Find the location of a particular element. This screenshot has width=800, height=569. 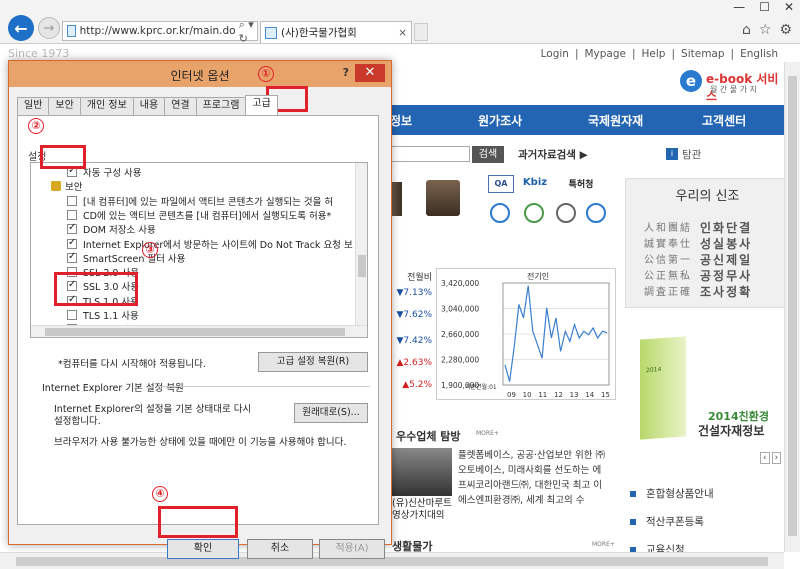

settings-gear-icon: ⚙ is located at coordinates (785, 30).